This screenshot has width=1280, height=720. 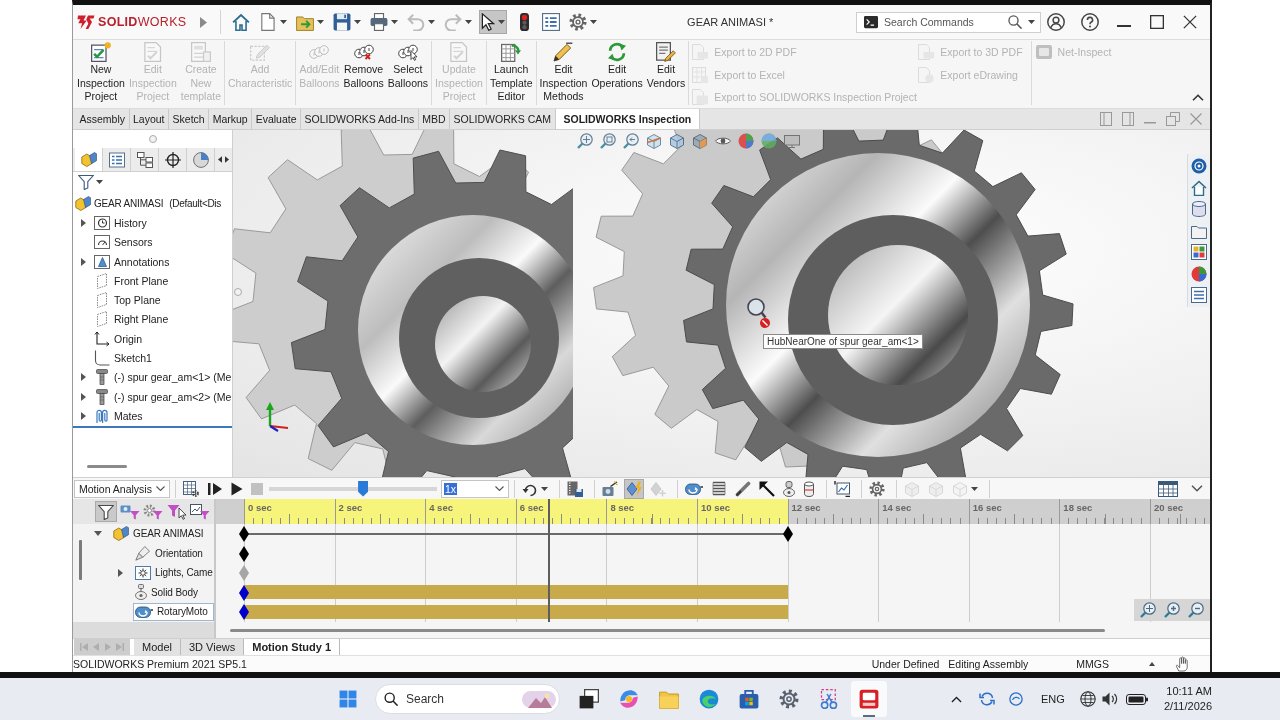 What do you see at coordinates (460, 699) in the screenshot?
I see `search-input: Search` at bounding box center [460, 699].